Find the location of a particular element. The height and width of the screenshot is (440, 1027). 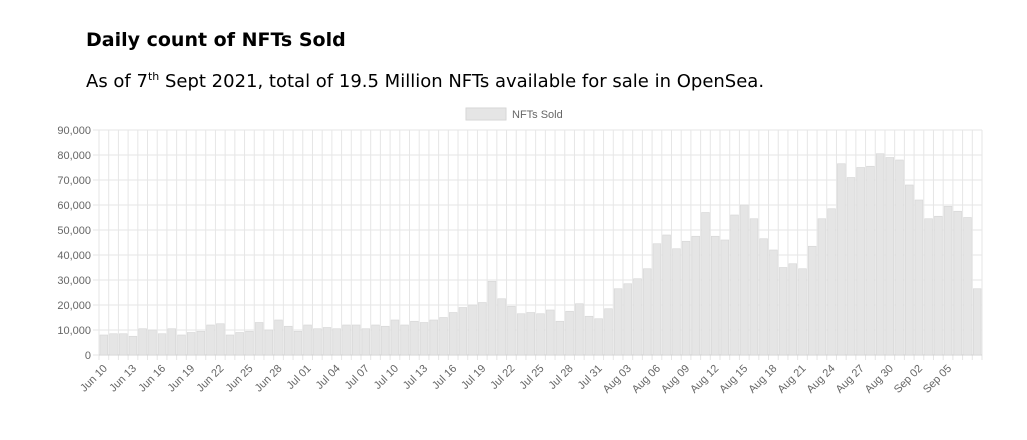

x-tick-label: Jun 22 is located at coordinates (211, 379).